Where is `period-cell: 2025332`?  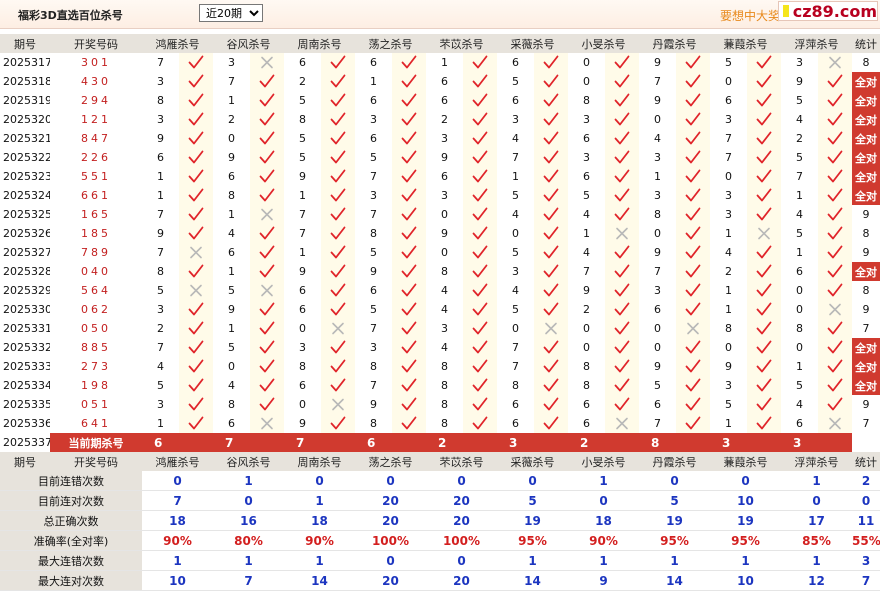
period-cell: 2025332 is located at coordinates (26, 347).